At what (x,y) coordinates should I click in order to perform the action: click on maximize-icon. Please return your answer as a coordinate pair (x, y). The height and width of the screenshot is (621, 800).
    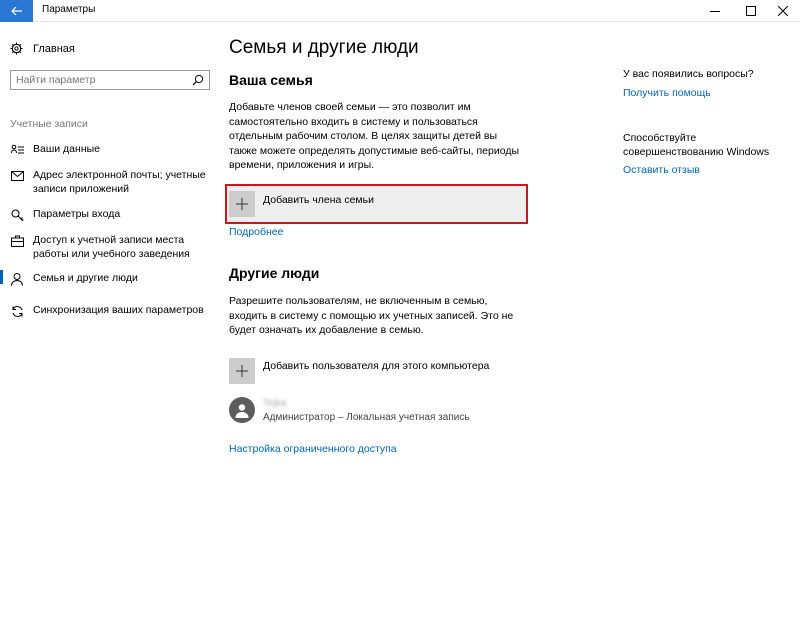
    Looking at the image, I should click on (751, 11).